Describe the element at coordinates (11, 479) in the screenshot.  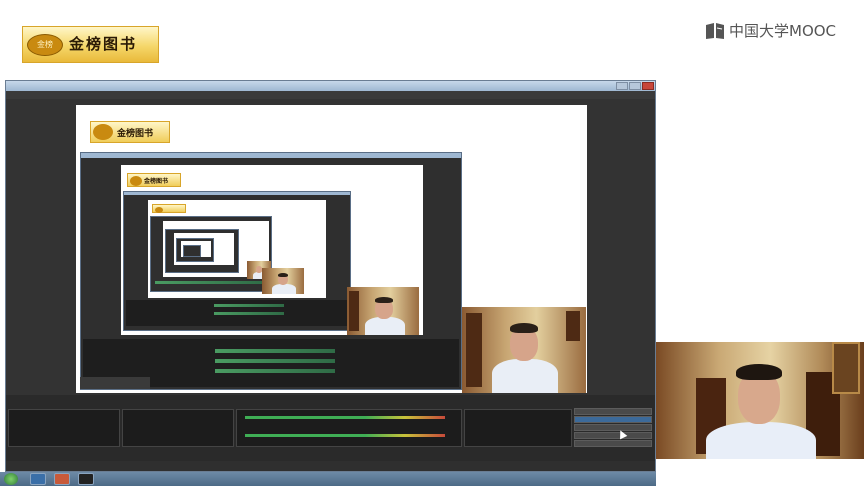
I see `windows-start-icon` at that location.